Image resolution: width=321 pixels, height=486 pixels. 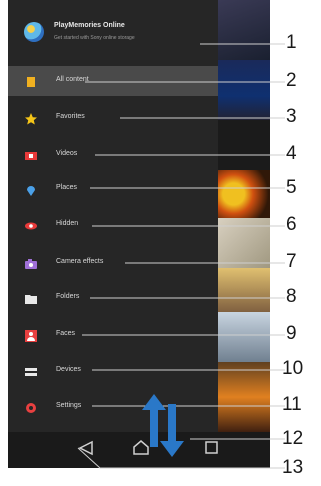 I want to click on callout-number-3: 3, so click(x=291, y=116).